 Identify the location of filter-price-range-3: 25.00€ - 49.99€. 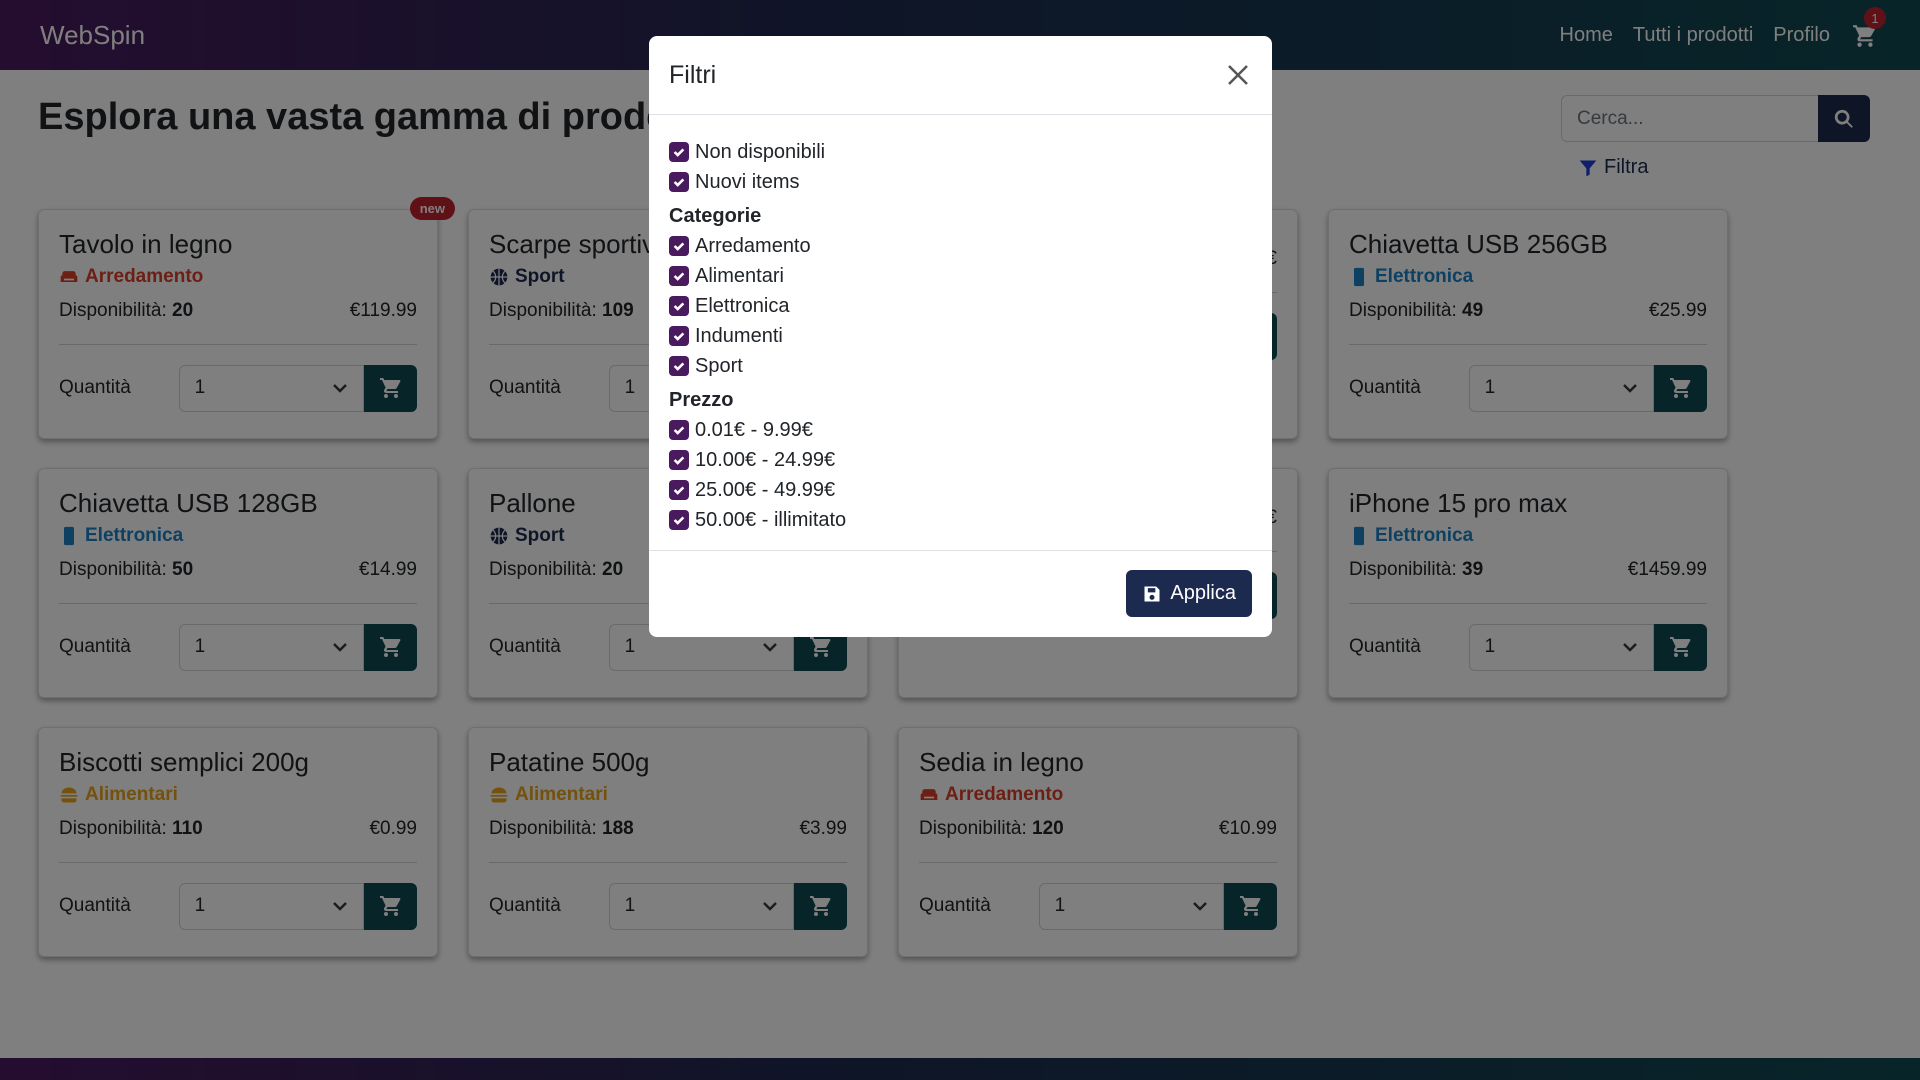
(960, 490).